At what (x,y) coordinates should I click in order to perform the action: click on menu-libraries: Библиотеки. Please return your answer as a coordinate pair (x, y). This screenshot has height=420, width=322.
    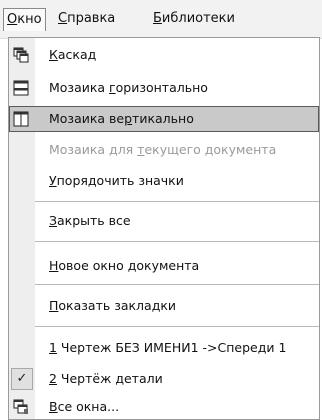
    Looking at the image, I should click on (194, 19).